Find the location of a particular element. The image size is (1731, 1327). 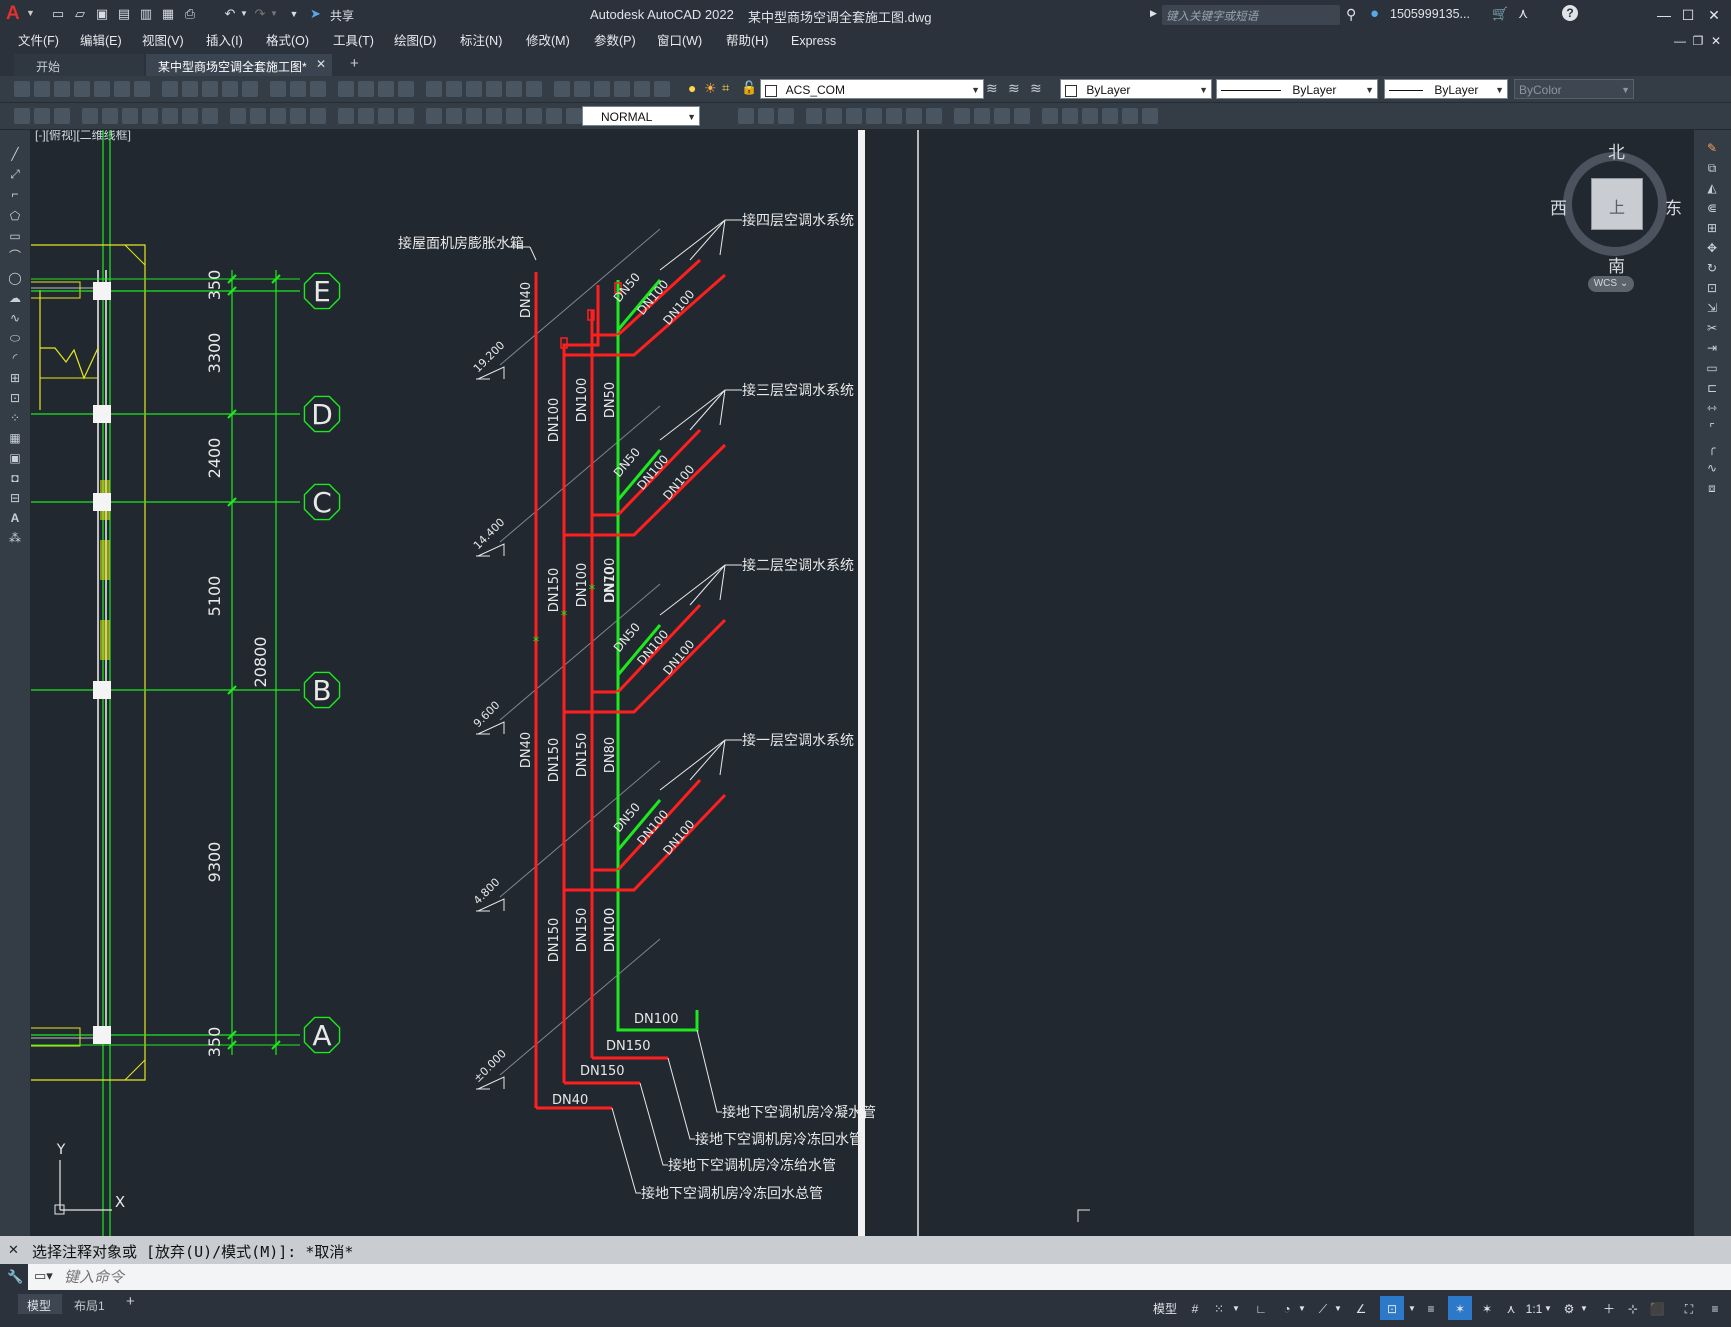

layer-freeze-icon: ⌗ is located at coordinates (725, 88).